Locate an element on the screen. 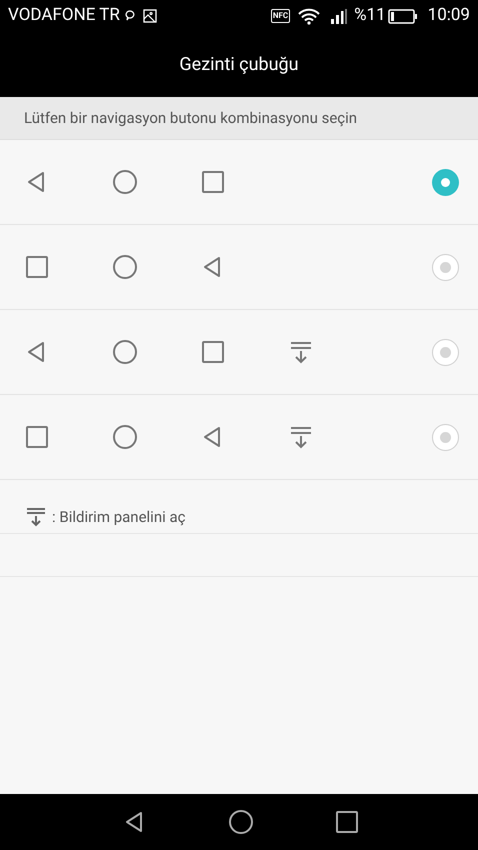 This screenshot has width=478, height=850. clock: 10:09 is located at coordinates (449, 16).